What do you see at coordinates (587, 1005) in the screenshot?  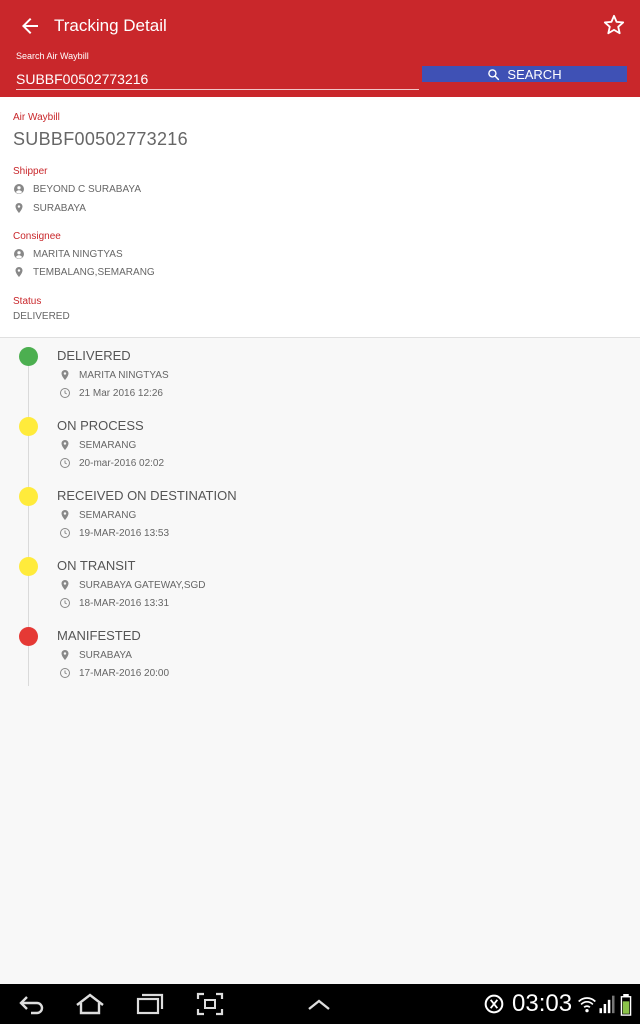 I see `wifi-icon` at bounding box center [587, 1005].